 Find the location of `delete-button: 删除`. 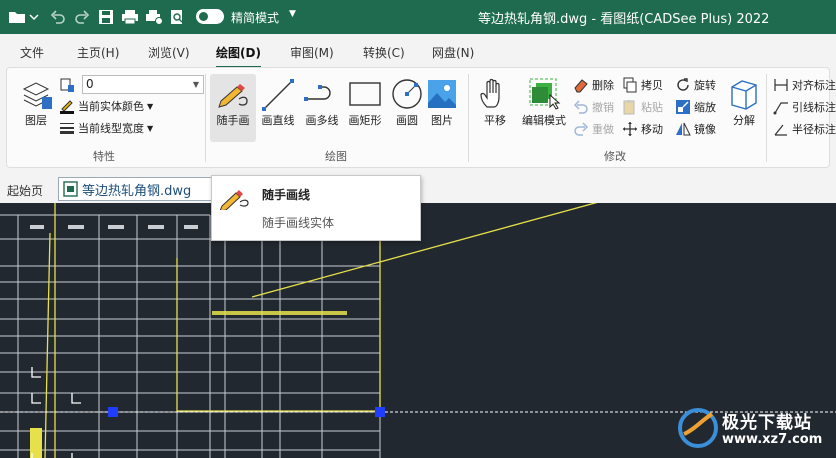

delete-button: 删除 is located at coordinates (593, 85).